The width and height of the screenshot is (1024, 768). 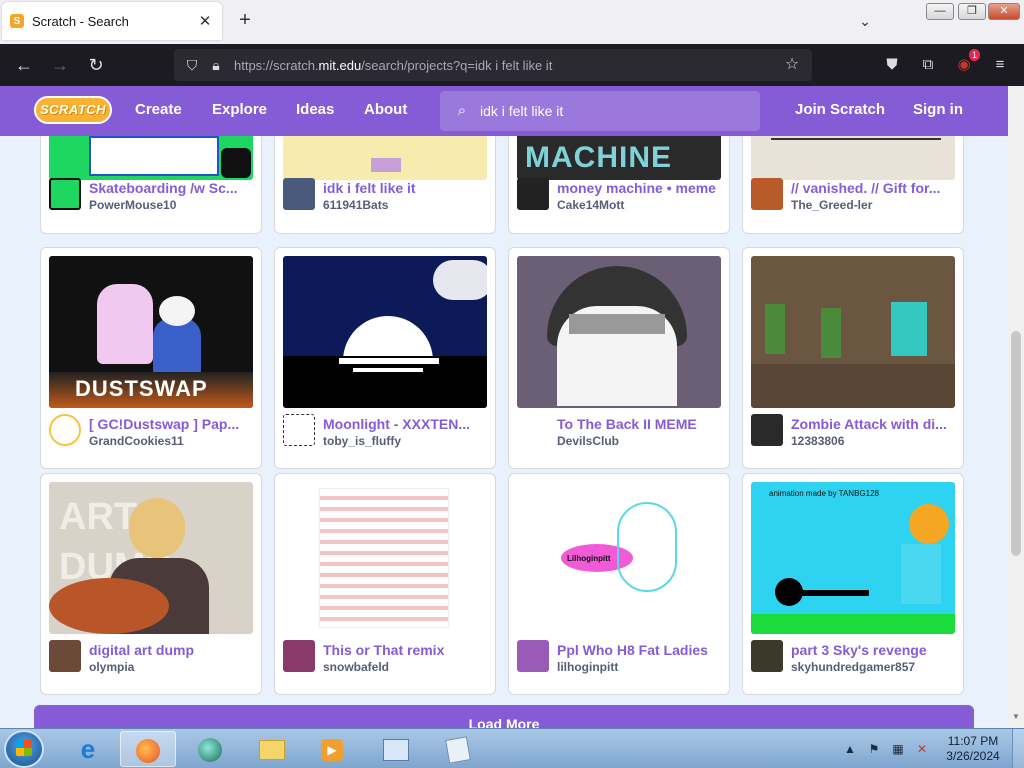 What do you see at coordinates (406, 650) in the screenshot?
I see `project-title: This or That remix` at bounding box center [406, 650].